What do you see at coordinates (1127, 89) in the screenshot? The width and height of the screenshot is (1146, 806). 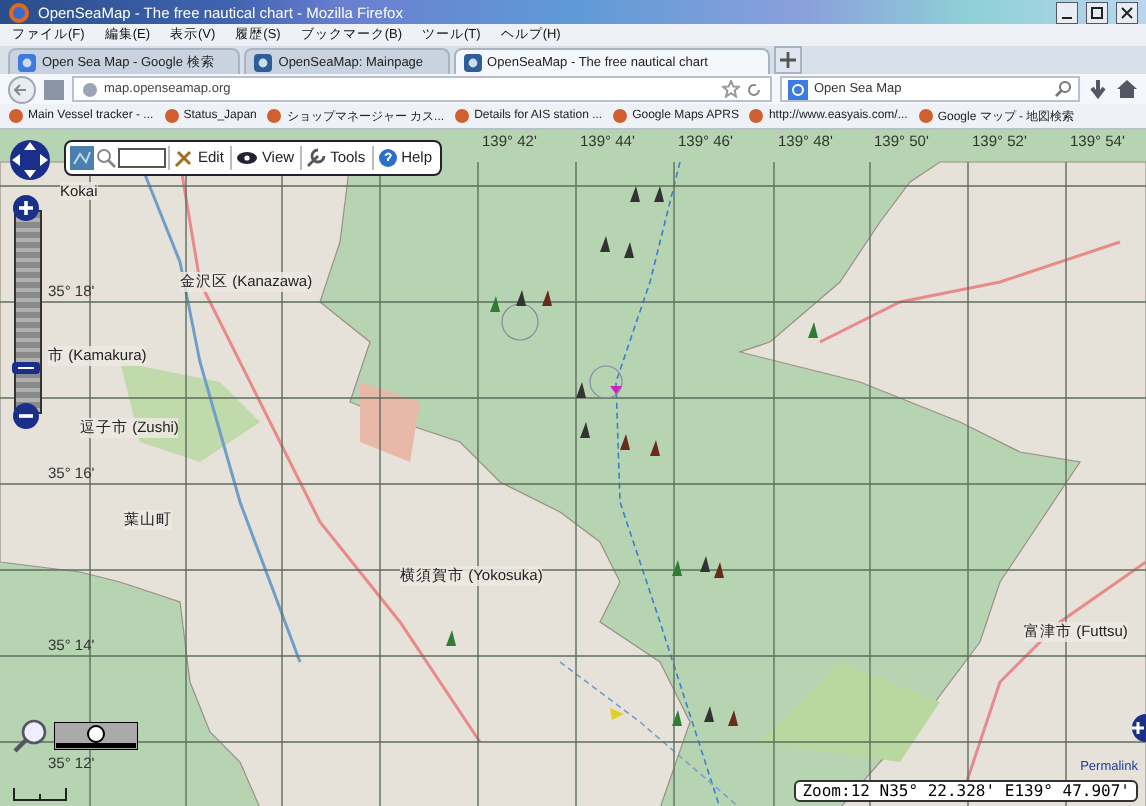 I see `home-icon` at bounding box center [1127, 89].